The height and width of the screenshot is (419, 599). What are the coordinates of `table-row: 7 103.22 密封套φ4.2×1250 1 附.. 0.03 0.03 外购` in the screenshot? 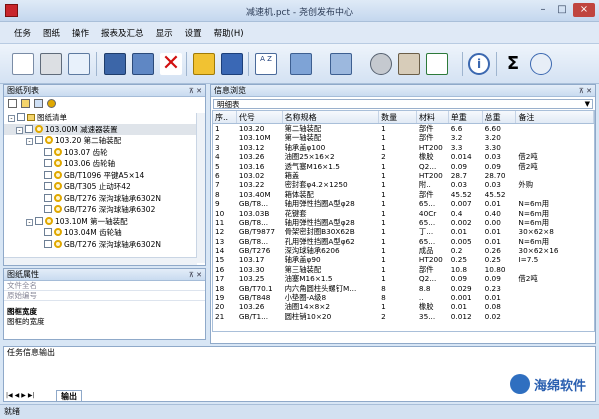 It's located at (403, 184).